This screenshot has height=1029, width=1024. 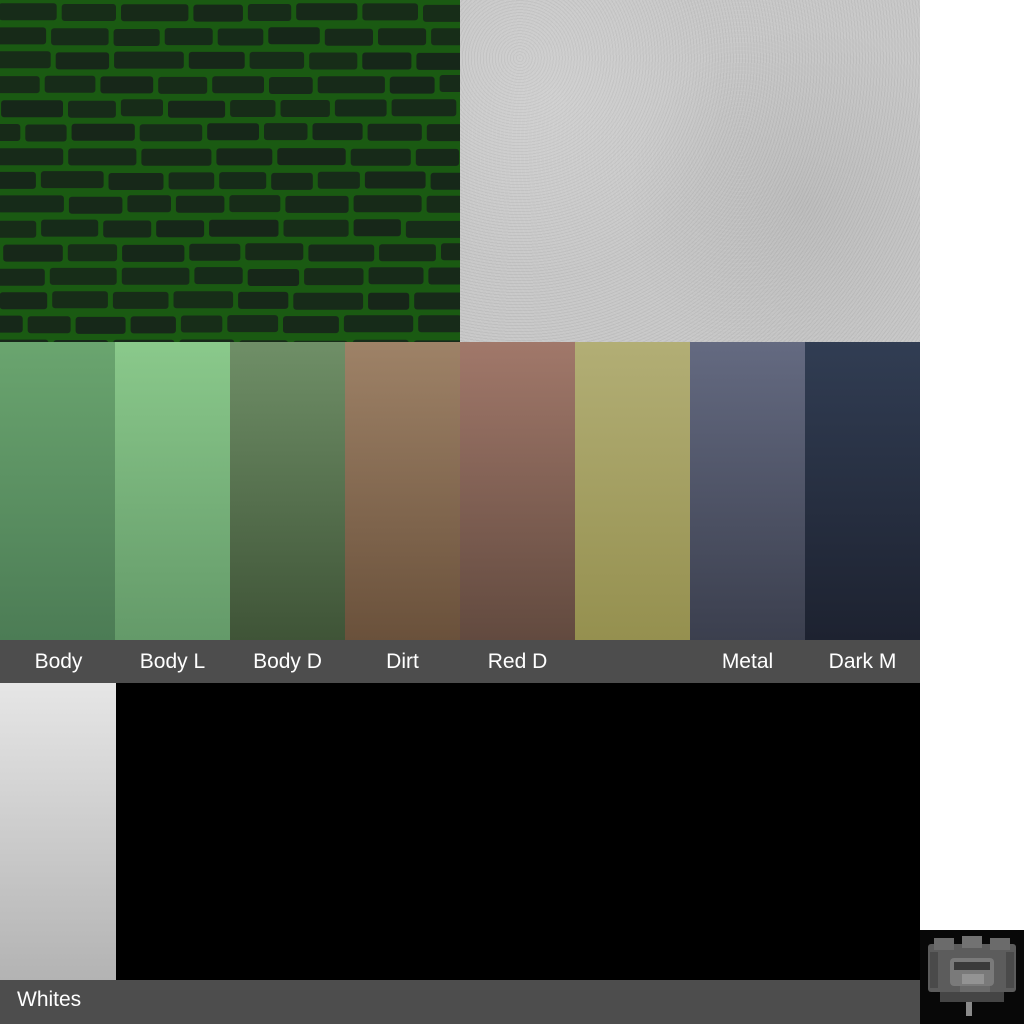 What do you see at coordinates (287, 661) in the screenshot?
I see `swatch-label: Body D` at bounding box center [287, 661].